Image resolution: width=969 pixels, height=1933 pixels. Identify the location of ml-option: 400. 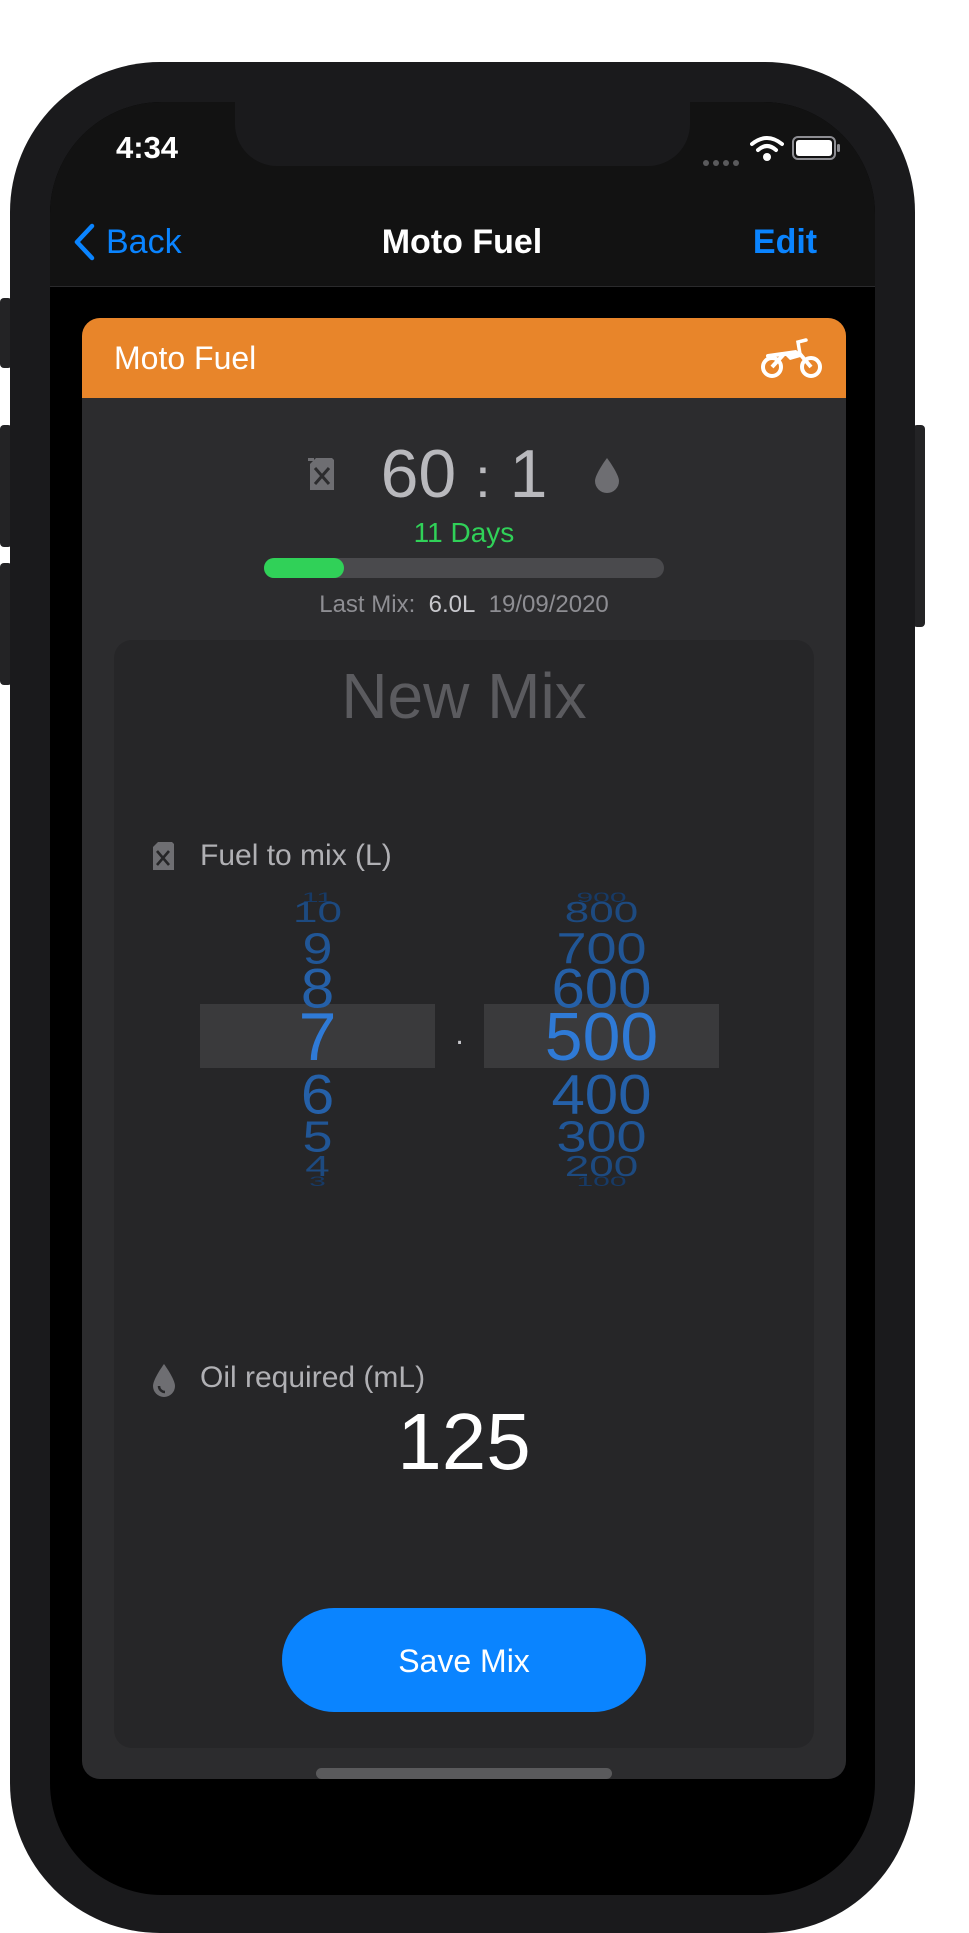
(601, 1094).